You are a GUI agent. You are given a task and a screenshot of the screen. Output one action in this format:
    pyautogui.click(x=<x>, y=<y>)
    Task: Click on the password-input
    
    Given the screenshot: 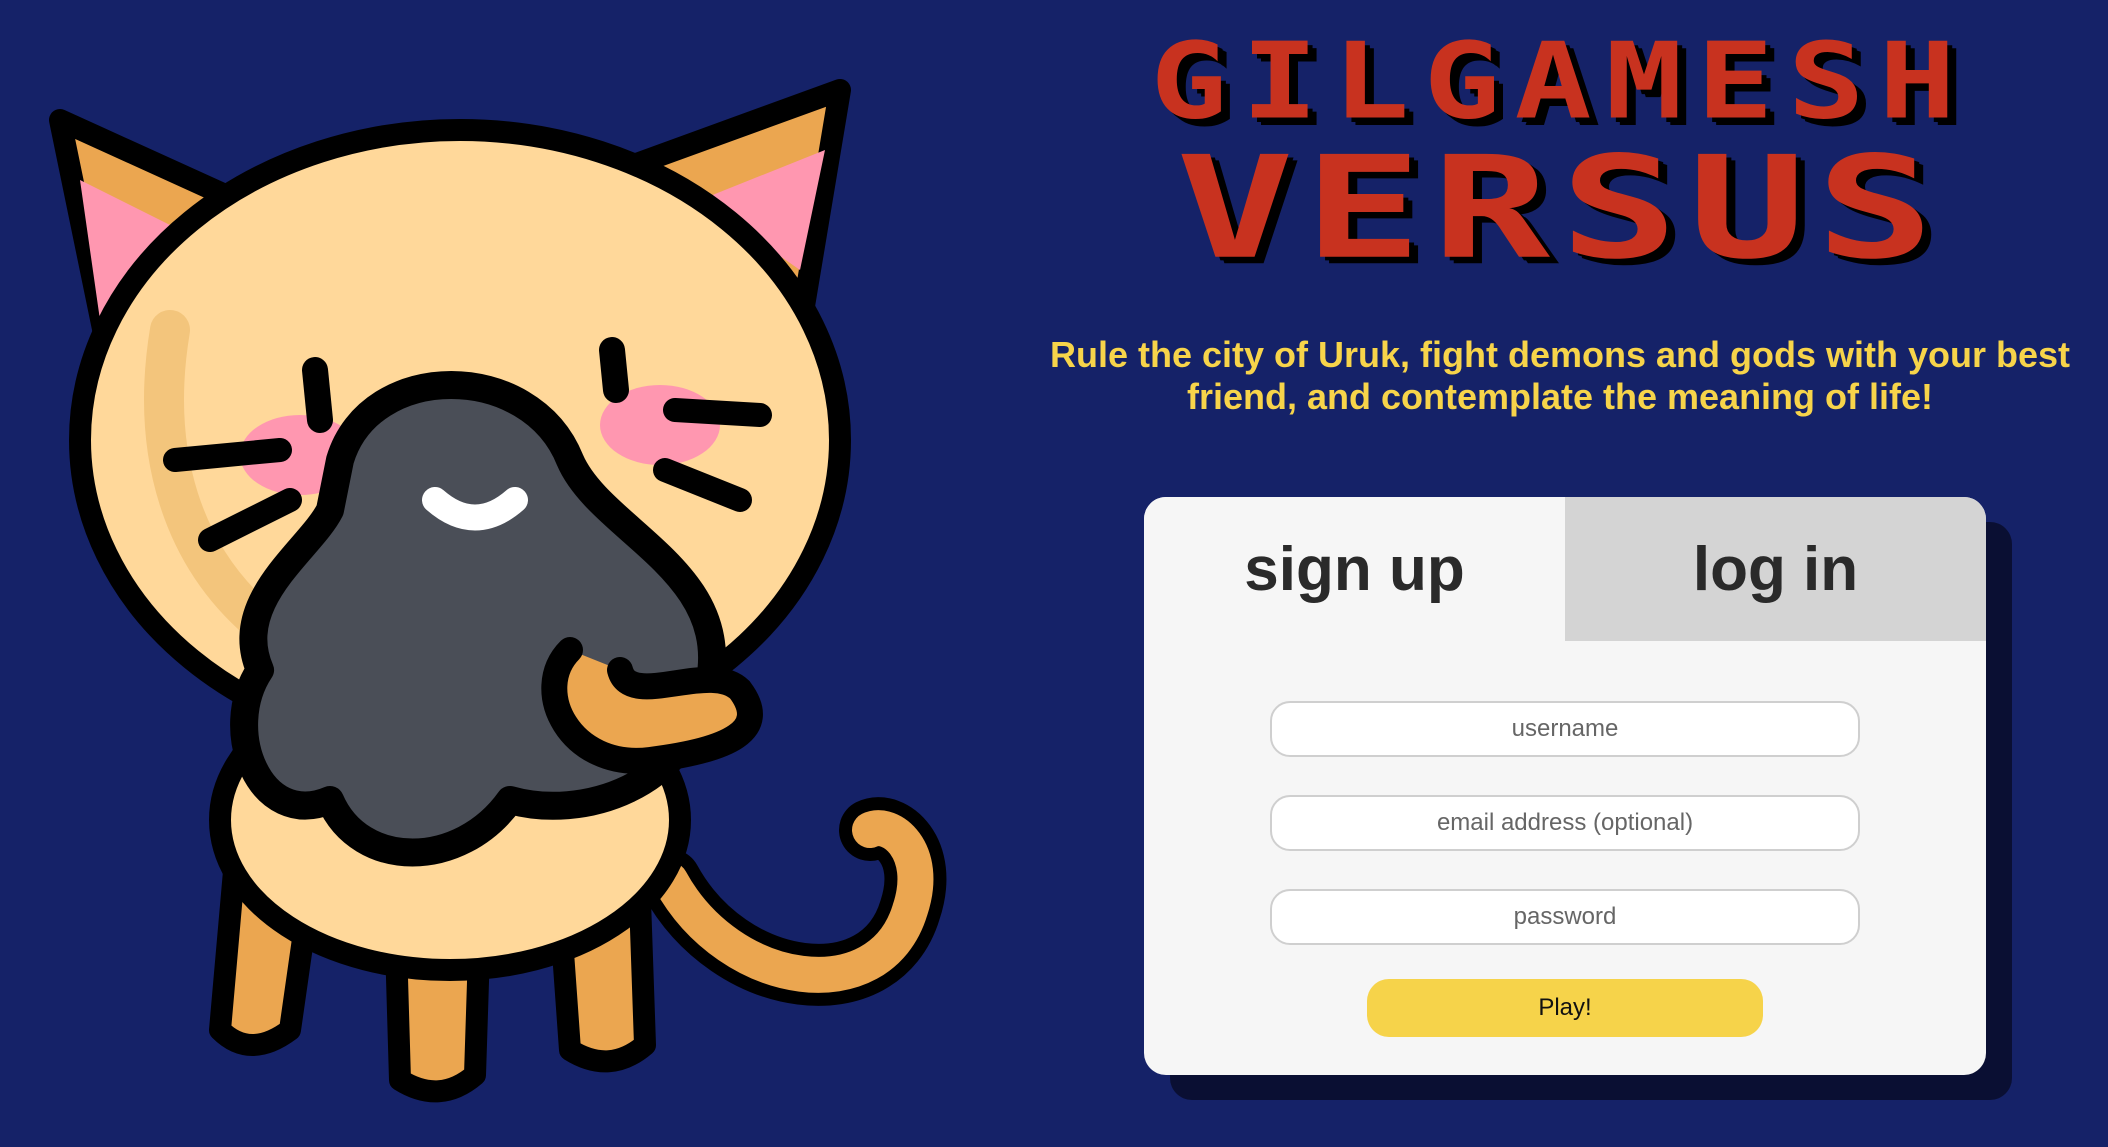 What is the action you would take?
    pyautogui.click(x=1565, y=917)
    